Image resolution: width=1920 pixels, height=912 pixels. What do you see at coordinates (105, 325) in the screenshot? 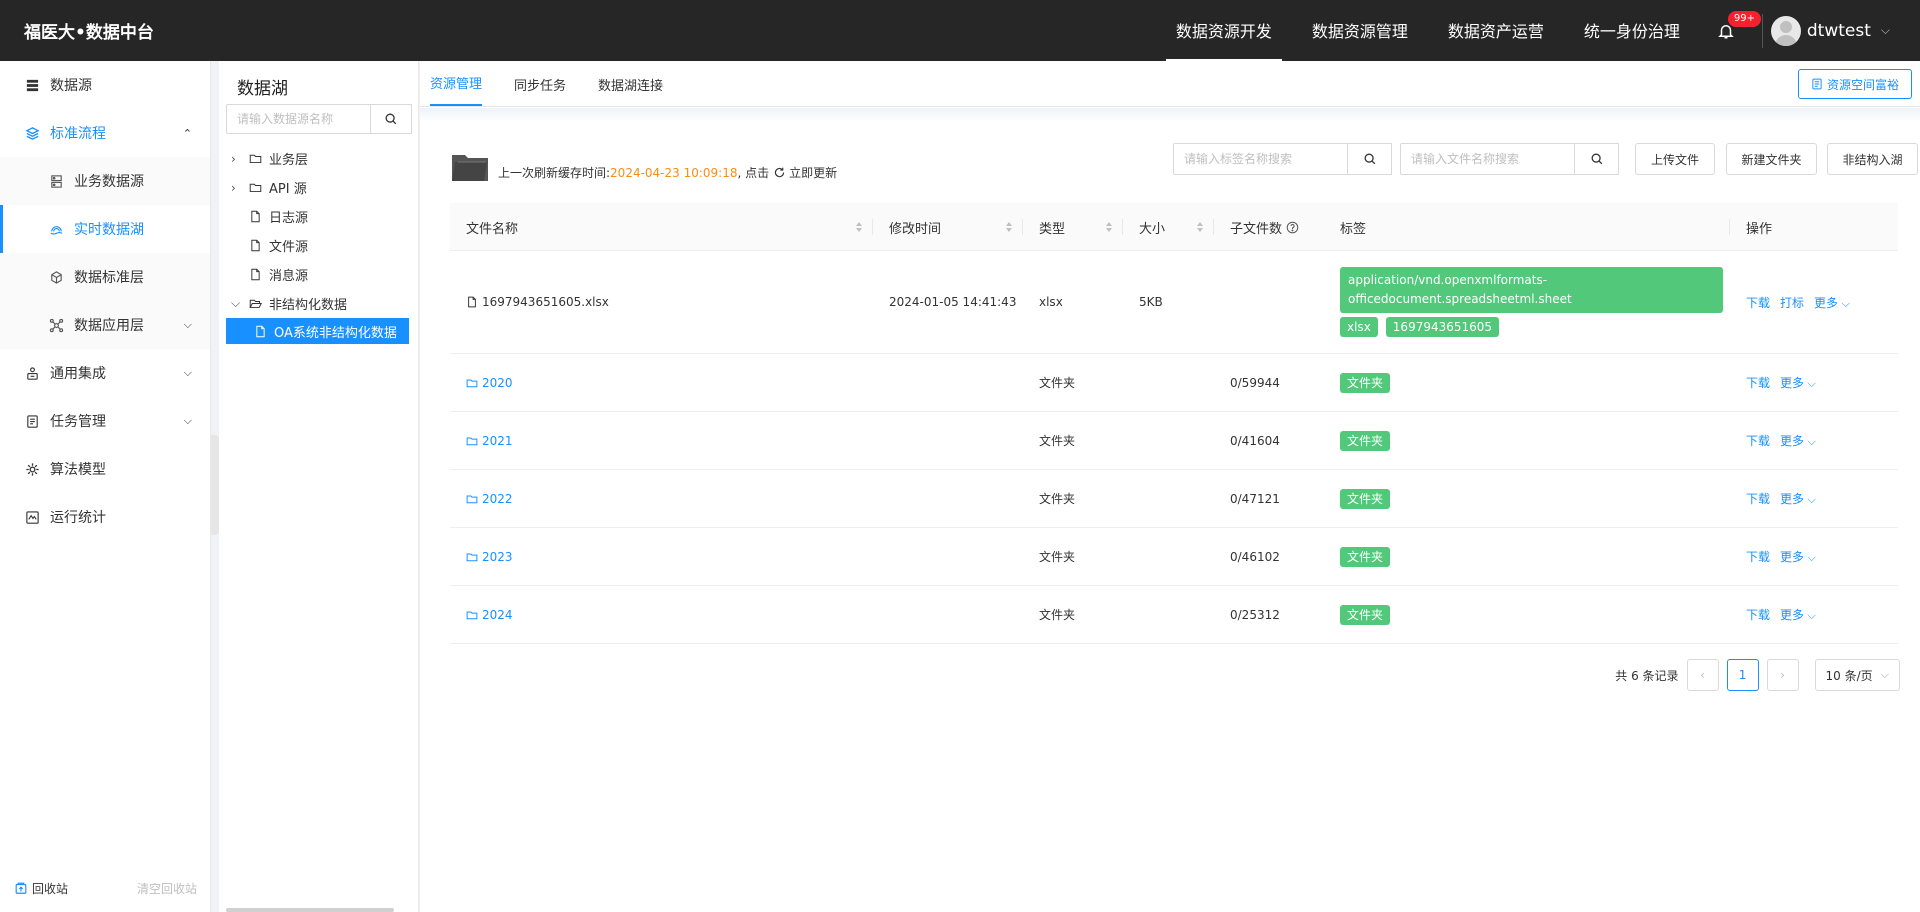
I see `sidebar-item-app-layer: 数据应用层 ⌵` at bounding box center [105, 325].